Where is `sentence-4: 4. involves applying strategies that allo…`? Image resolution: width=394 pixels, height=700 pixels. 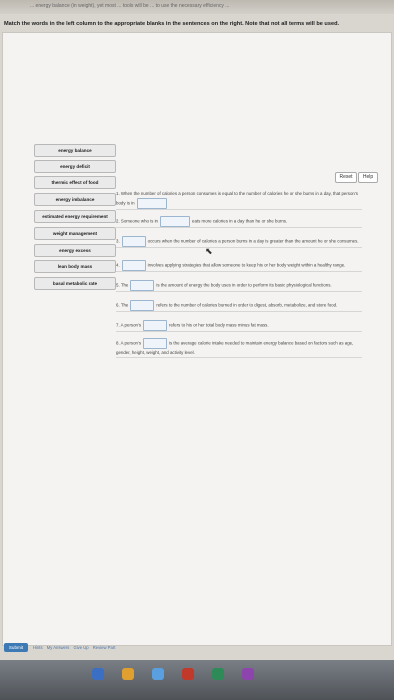 sentence-4: 4. involves applying strategies that allo… is located at coordinates (239, 266).